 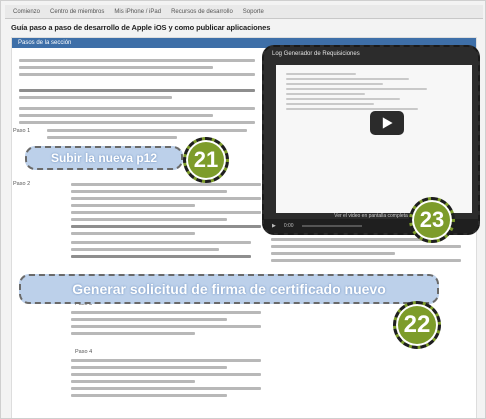 What do you see at coordinates (166, 325) in the screenshot?
I see `step-3-text` at bounding box center [166, 325].